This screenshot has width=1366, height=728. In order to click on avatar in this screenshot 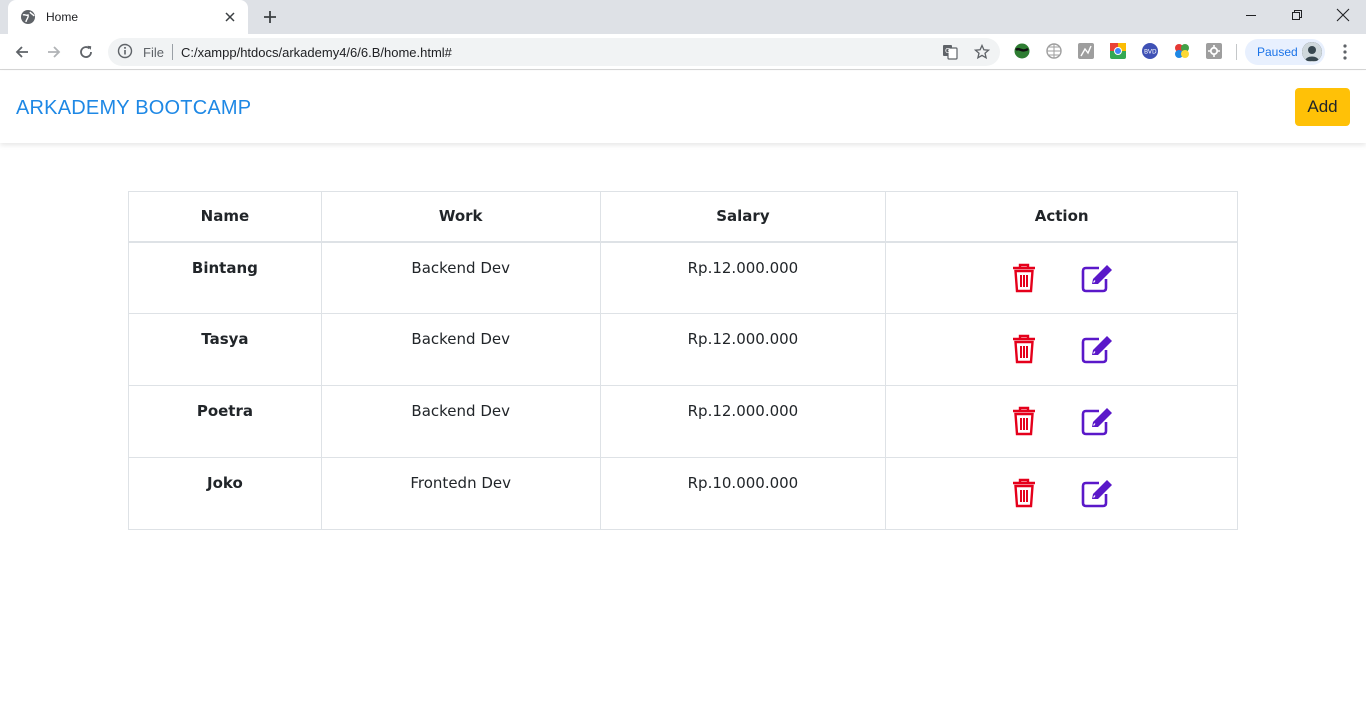, I will do `click(1312, 52)`.